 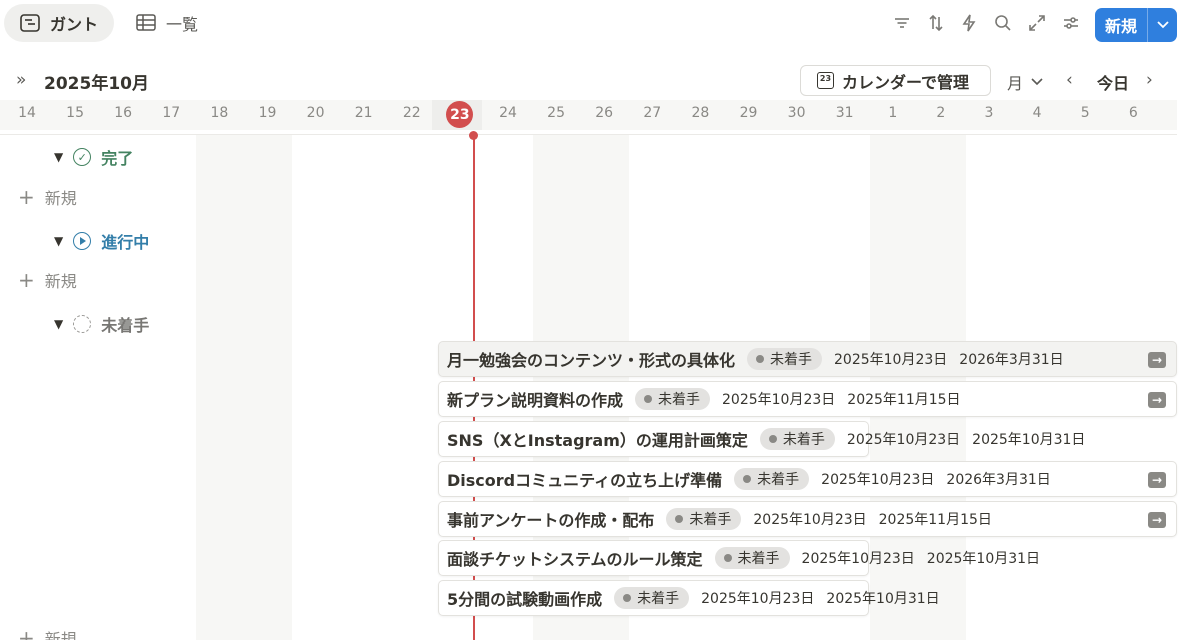 I want to click on settings-icon, so click(x=1071, y=23).